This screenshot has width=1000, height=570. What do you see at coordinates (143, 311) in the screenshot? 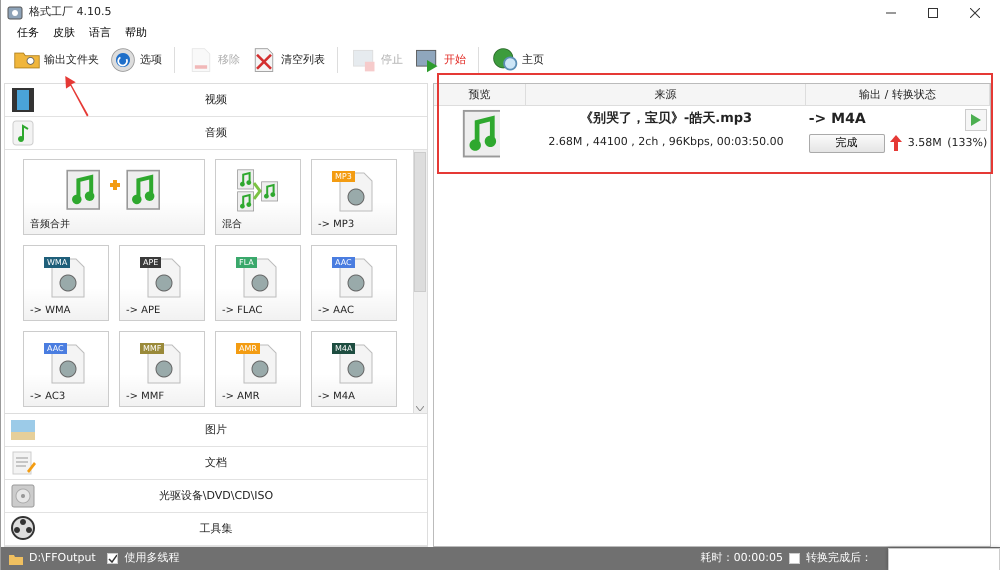
I see `tile-label: -> APE` at bounding box center [143, 311].